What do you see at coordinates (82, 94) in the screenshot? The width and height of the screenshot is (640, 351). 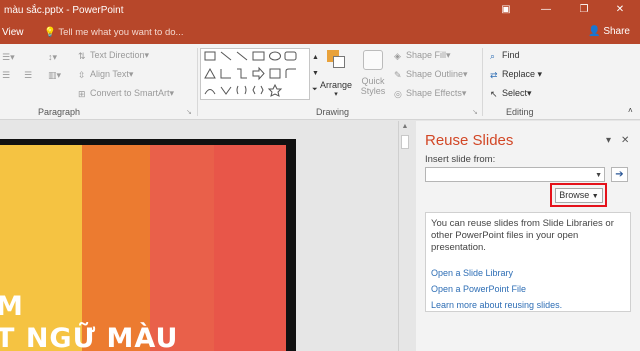 I see `smartart-icon: ⊞` at bounding box center [82, 94].